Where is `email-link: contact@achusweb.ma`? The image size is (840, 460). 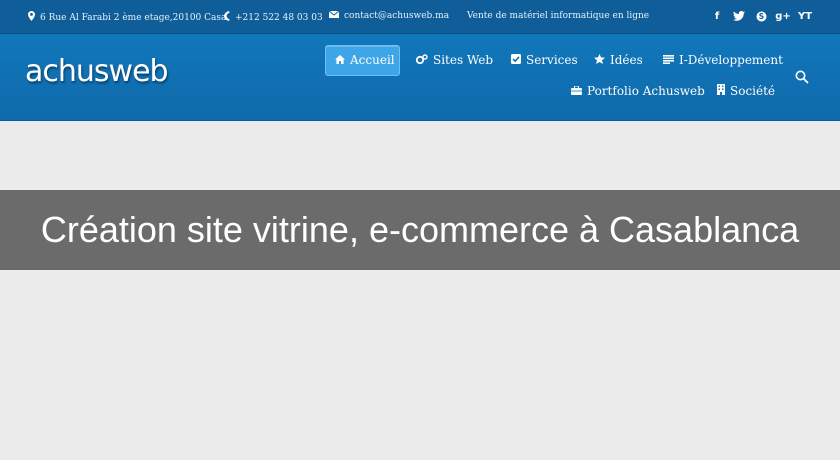 email-link: contact@achusweb.ma is located at coordinates (396, 16).